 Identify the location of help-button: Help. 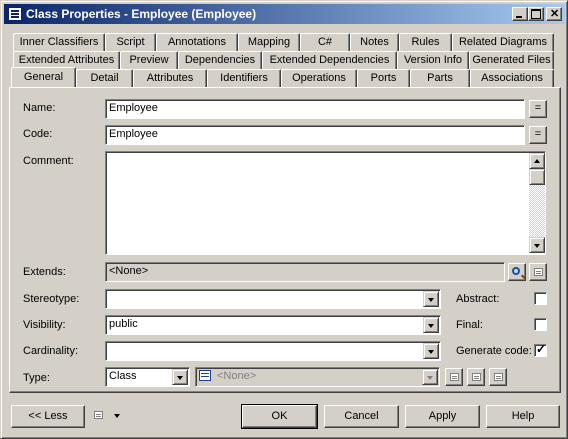
(523, 416).